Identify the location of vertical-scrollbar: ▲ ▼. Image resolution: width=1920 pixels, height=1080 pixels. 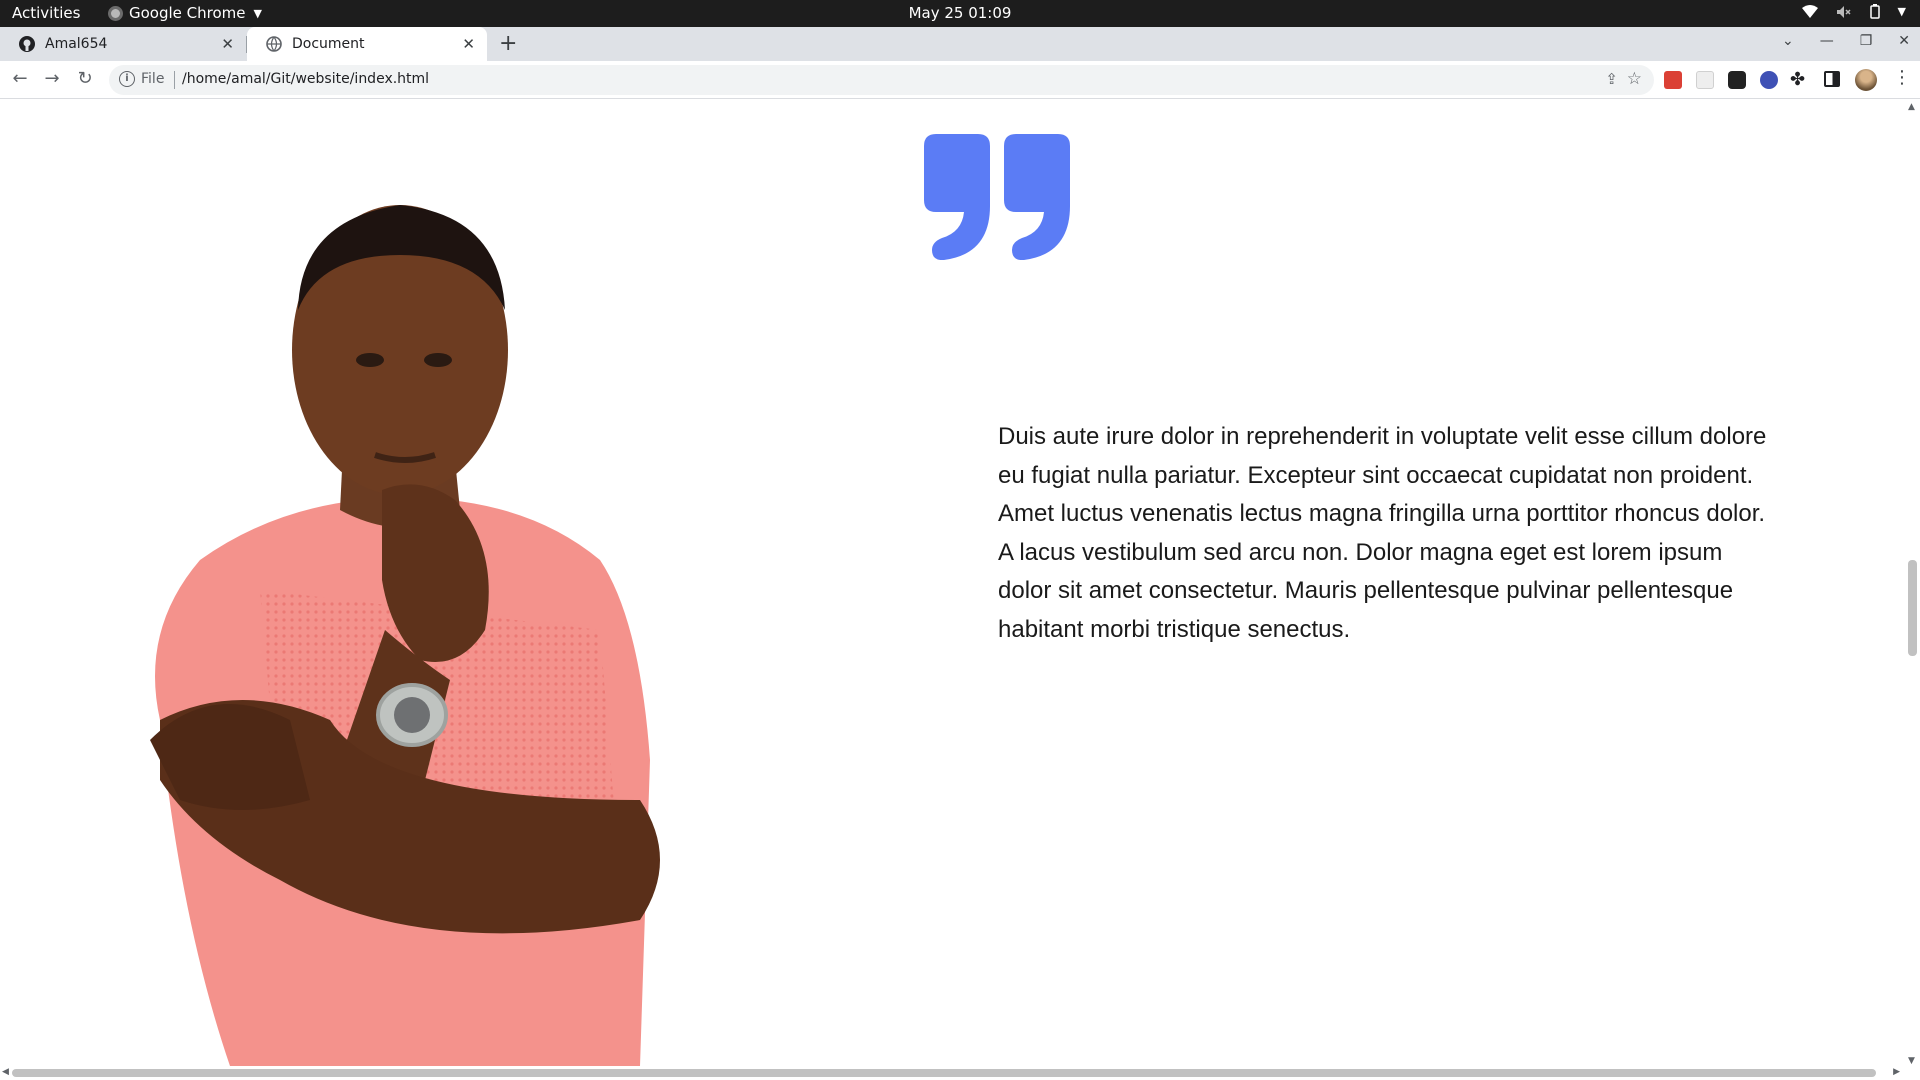
(1912, 583).